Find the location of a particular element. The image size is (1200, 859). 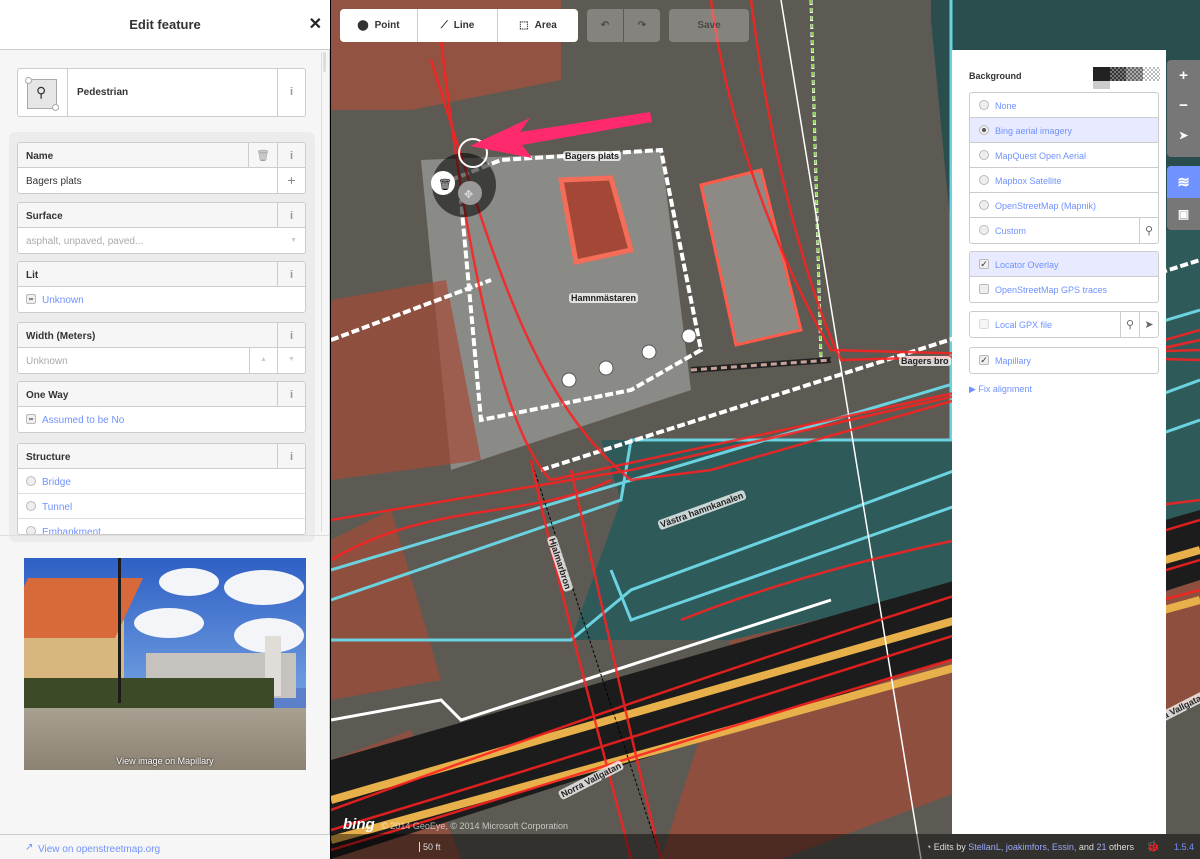

overlay-locator: ✓ Locator Overlay is located at coordinates (1064, 264).